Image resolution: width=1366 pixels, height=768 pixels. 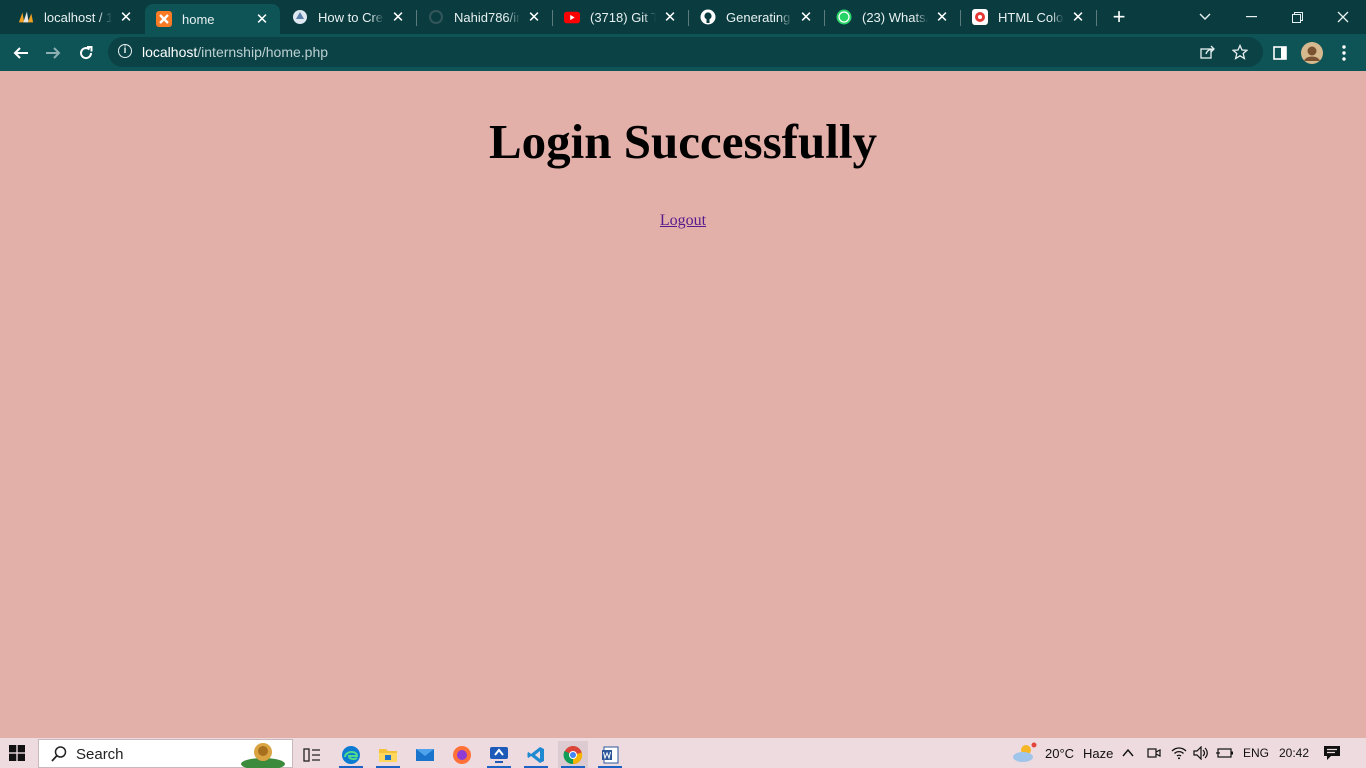 I want to click on restore-button, so click(x=1297, y=17).